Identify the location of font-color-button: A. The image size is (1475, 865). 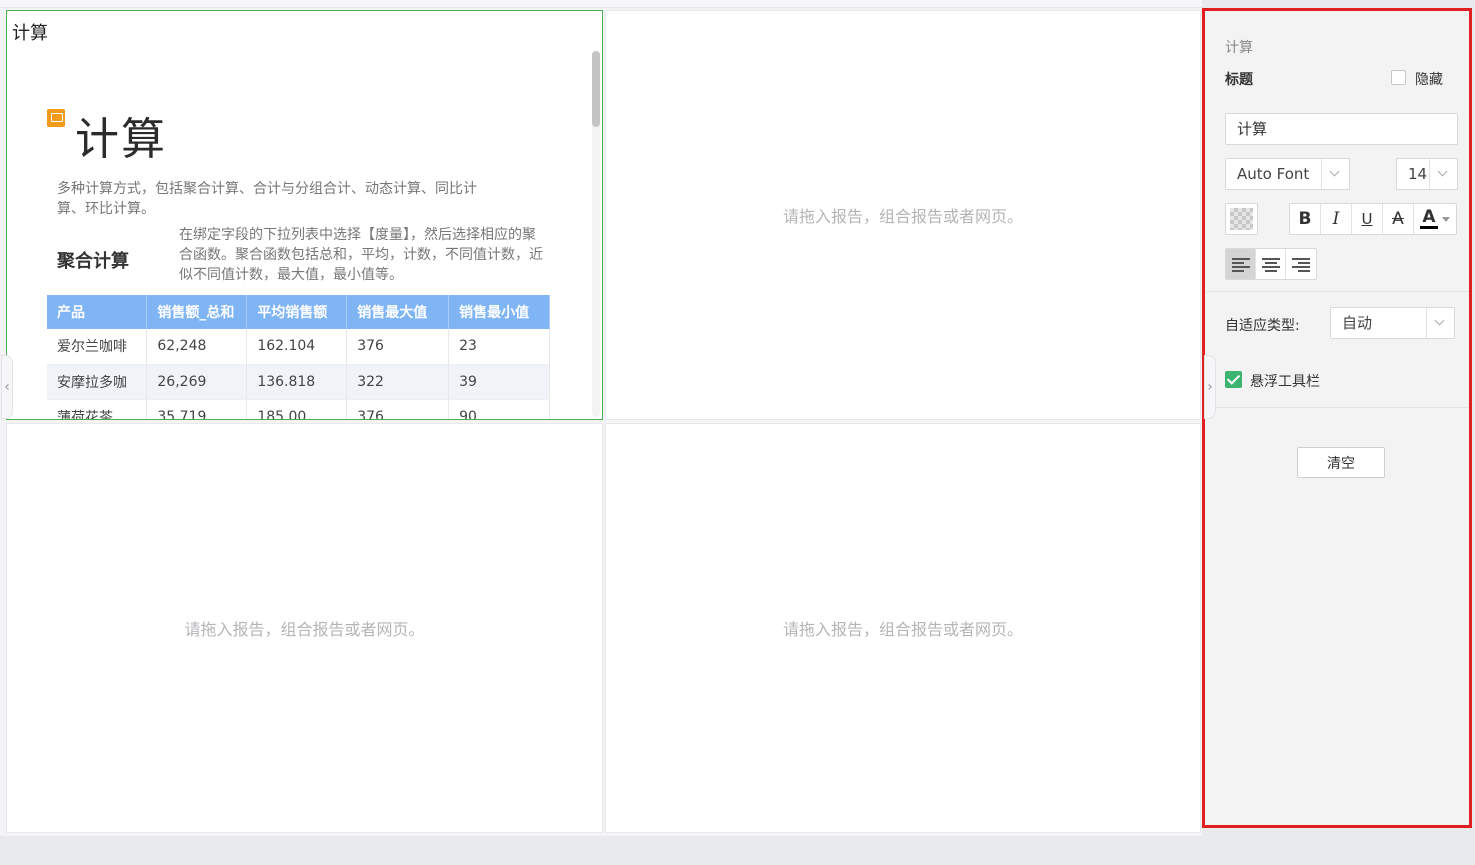
(1435, 219).